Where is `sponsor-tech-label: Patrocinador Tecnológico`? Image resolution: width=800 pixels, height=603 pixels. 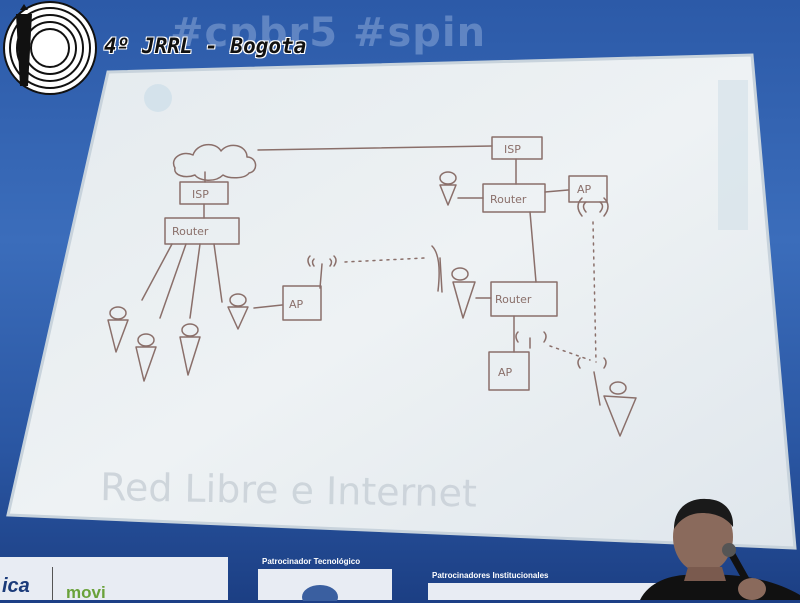
sponsor-tech-label: Patrocinador Tecnológico is located at coordinates (311, 561).